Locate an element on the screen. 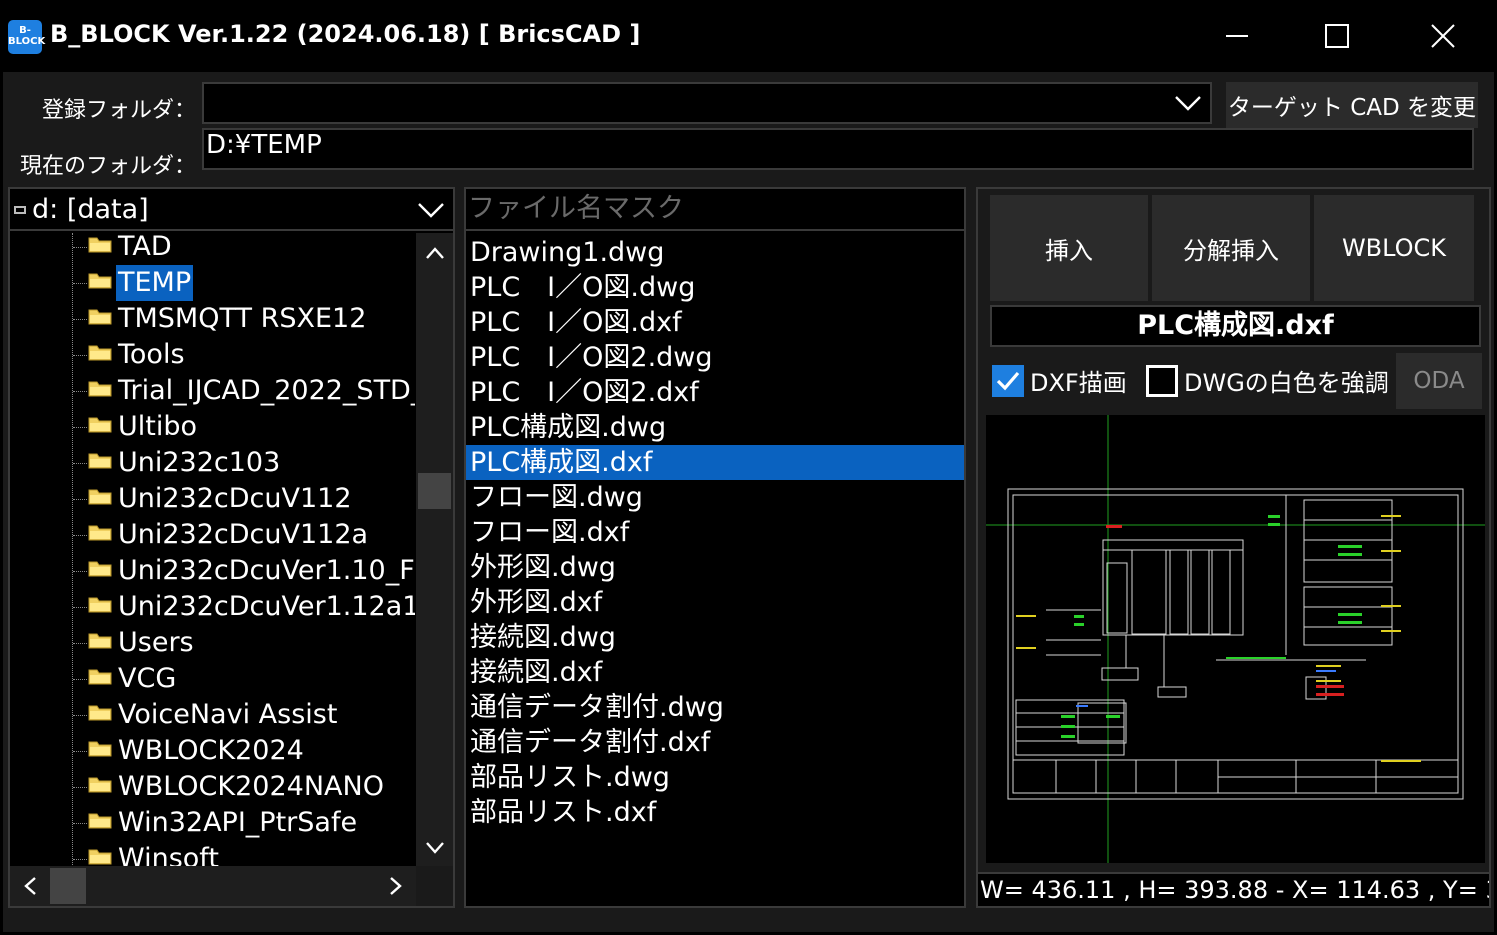 The width and height of the screenshot is (1497, 935). file-list-item: 外形図.dwg is located at coordinates (715, 567).